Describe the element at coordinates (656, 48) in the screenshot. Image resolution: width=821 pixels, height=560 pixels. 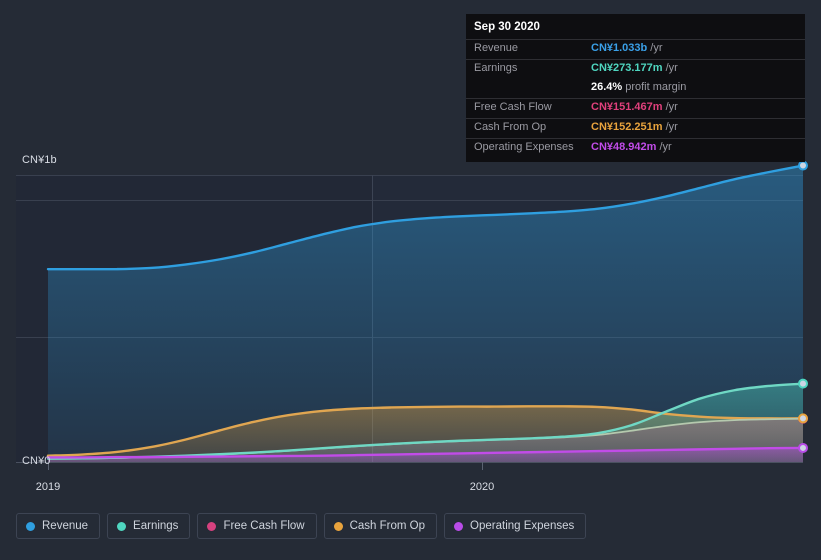
I see `tooltip-unit-revenue: /yr` at that location.